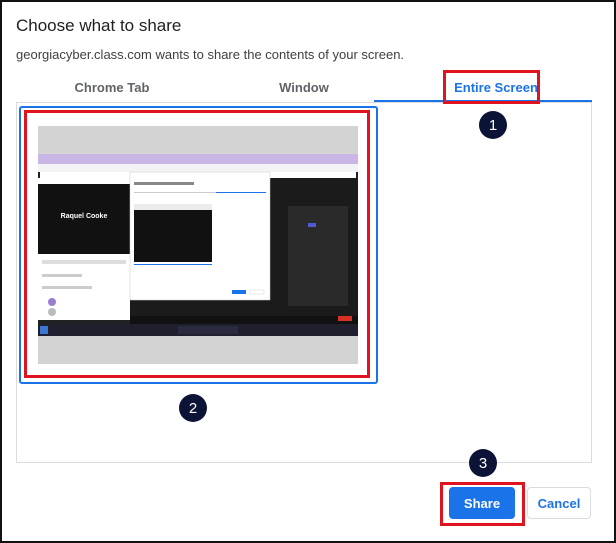 The image size is (616, 543). I want to click on cancel-button: Cancel, so click(559, 503).